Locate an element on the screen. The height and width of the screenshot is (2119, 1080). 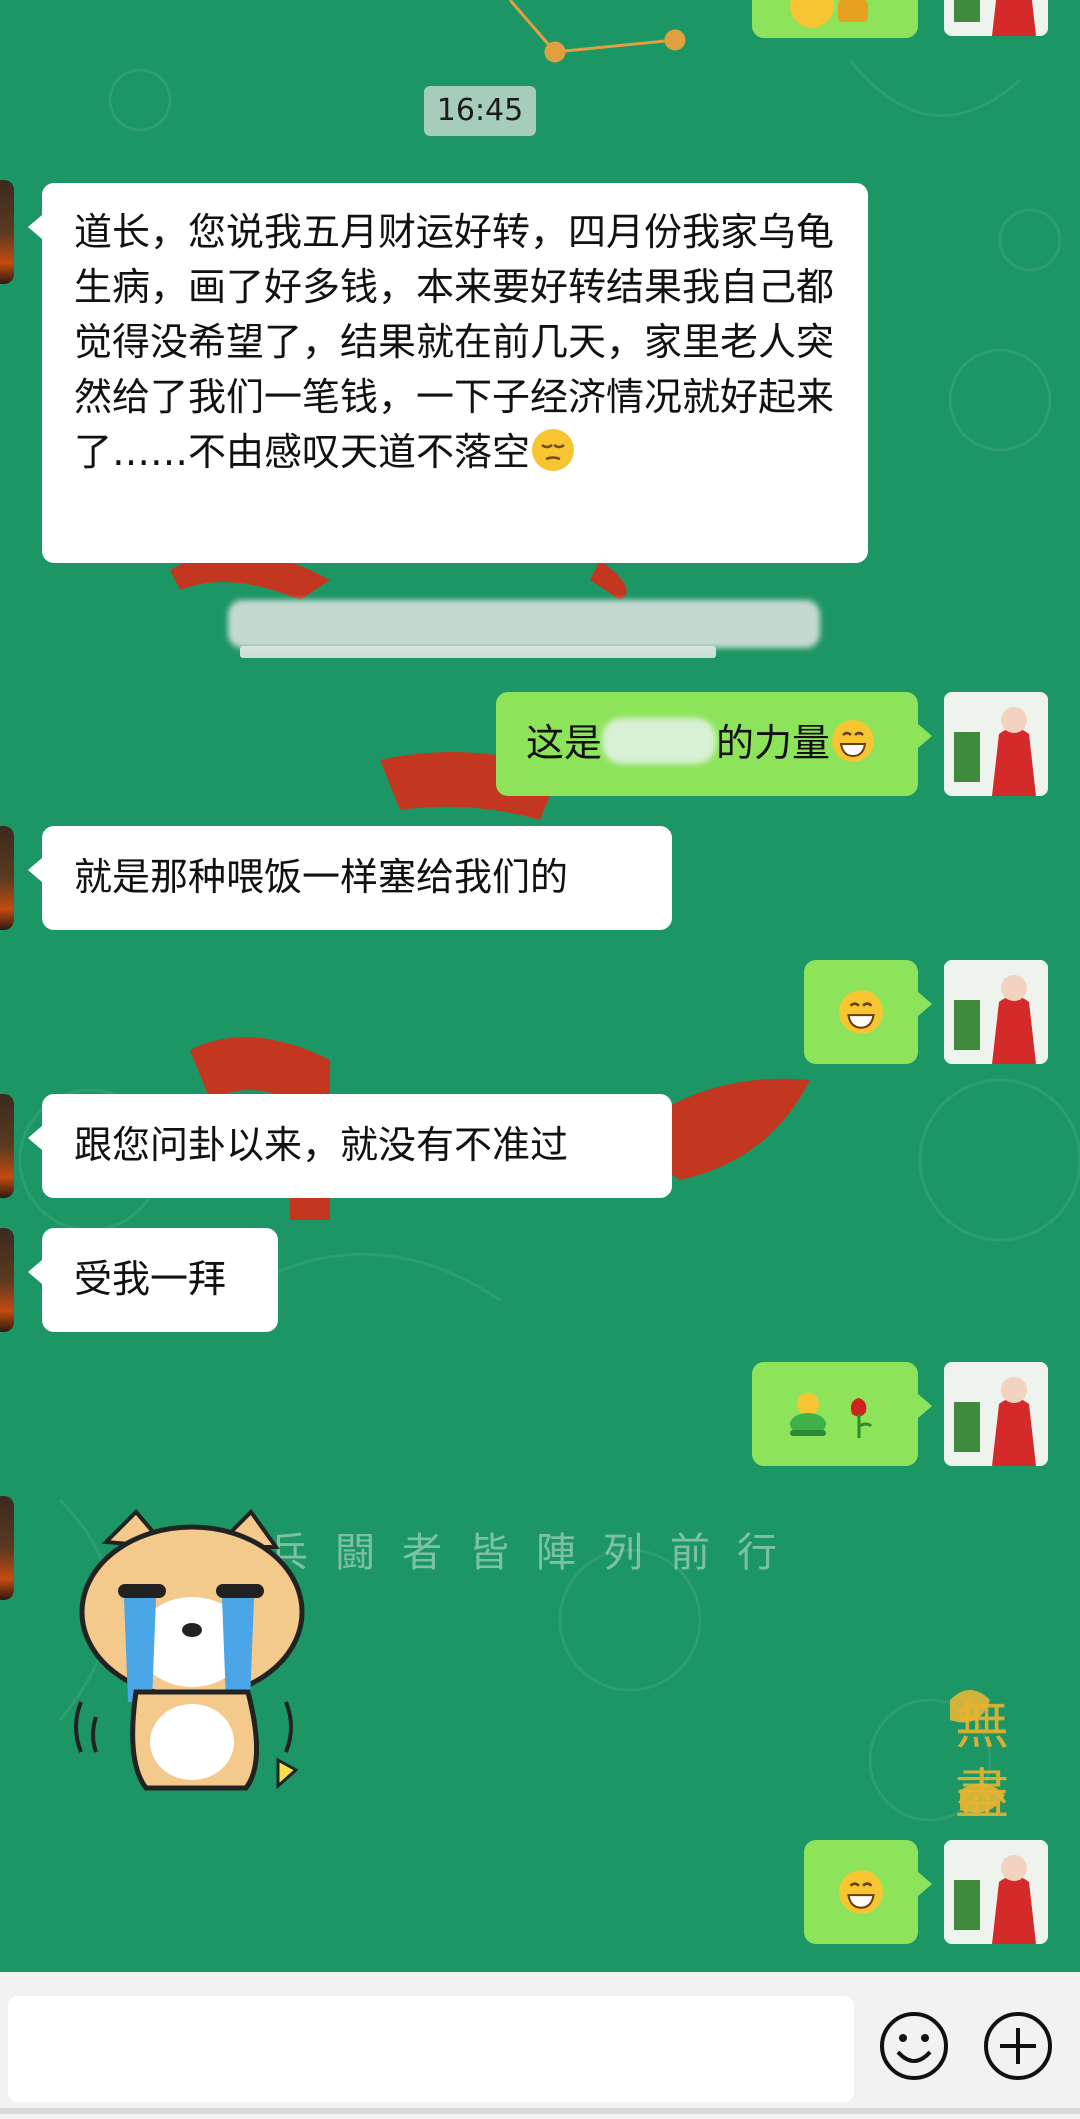
message-text-end: 的力量 is located at coordinates (773, 743).